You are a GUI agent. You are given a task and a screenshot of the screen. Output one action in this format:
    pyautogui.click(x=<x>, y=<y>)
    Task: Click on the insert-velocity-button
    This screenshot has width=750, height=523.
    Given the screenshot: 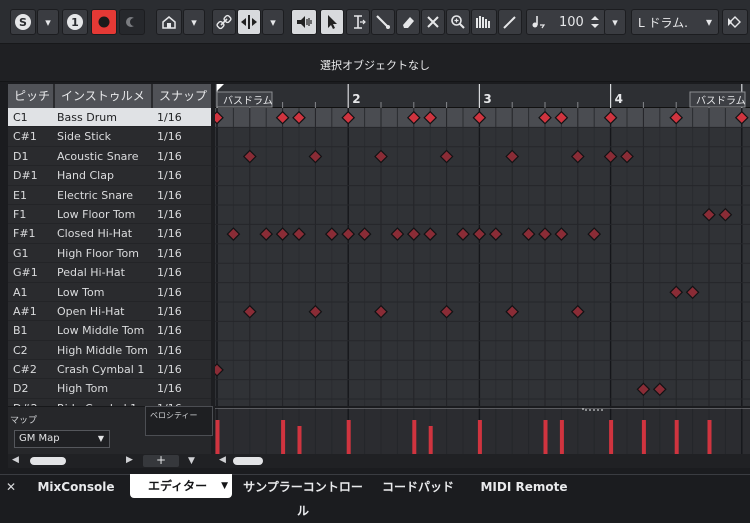 What is the action you would take?
    pyautogui.click(x=169, y=22)
    